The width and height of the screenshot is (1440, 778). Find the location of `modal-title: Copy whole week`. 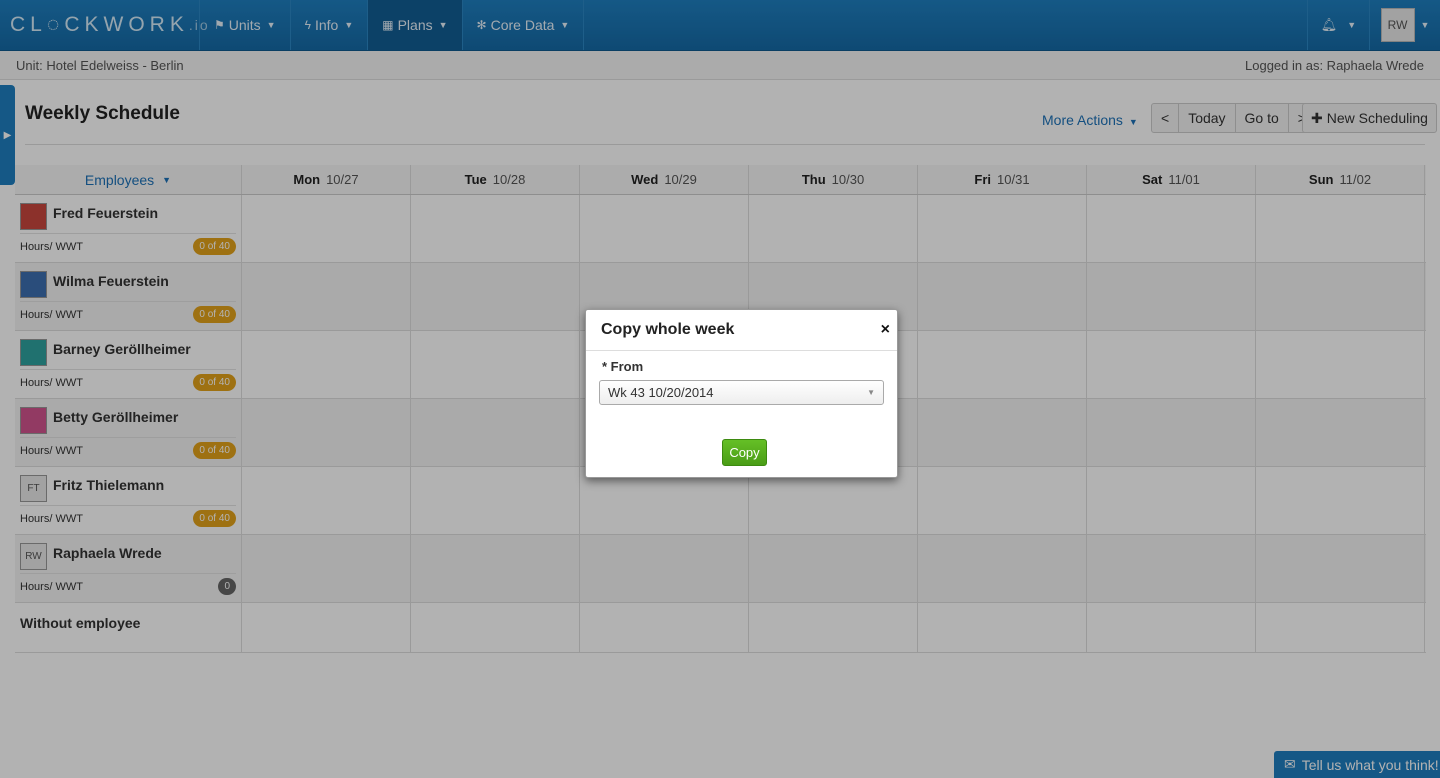

modal-title: Copy whole week is located at coordinates (668, 329).